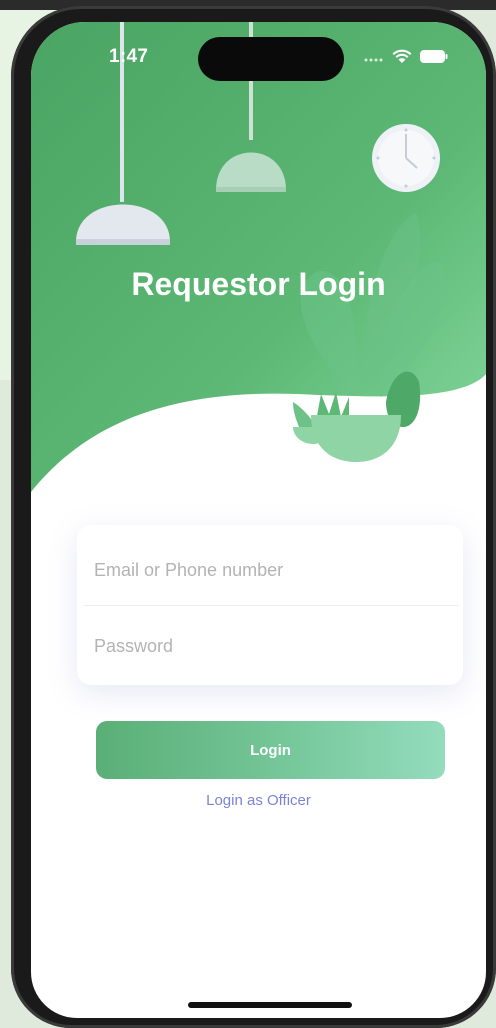  What do you see at coordinates (374, 59) in the screenshot?
I see `signal-dots-icon` at bounding box center [374, 59].